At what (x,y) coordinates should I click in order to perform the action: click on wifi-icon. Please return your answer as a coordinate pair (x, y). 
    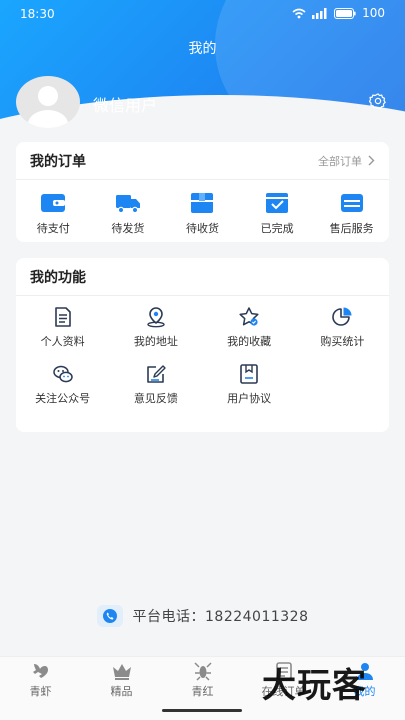
    Looking at the image, I should click on (299, 13).